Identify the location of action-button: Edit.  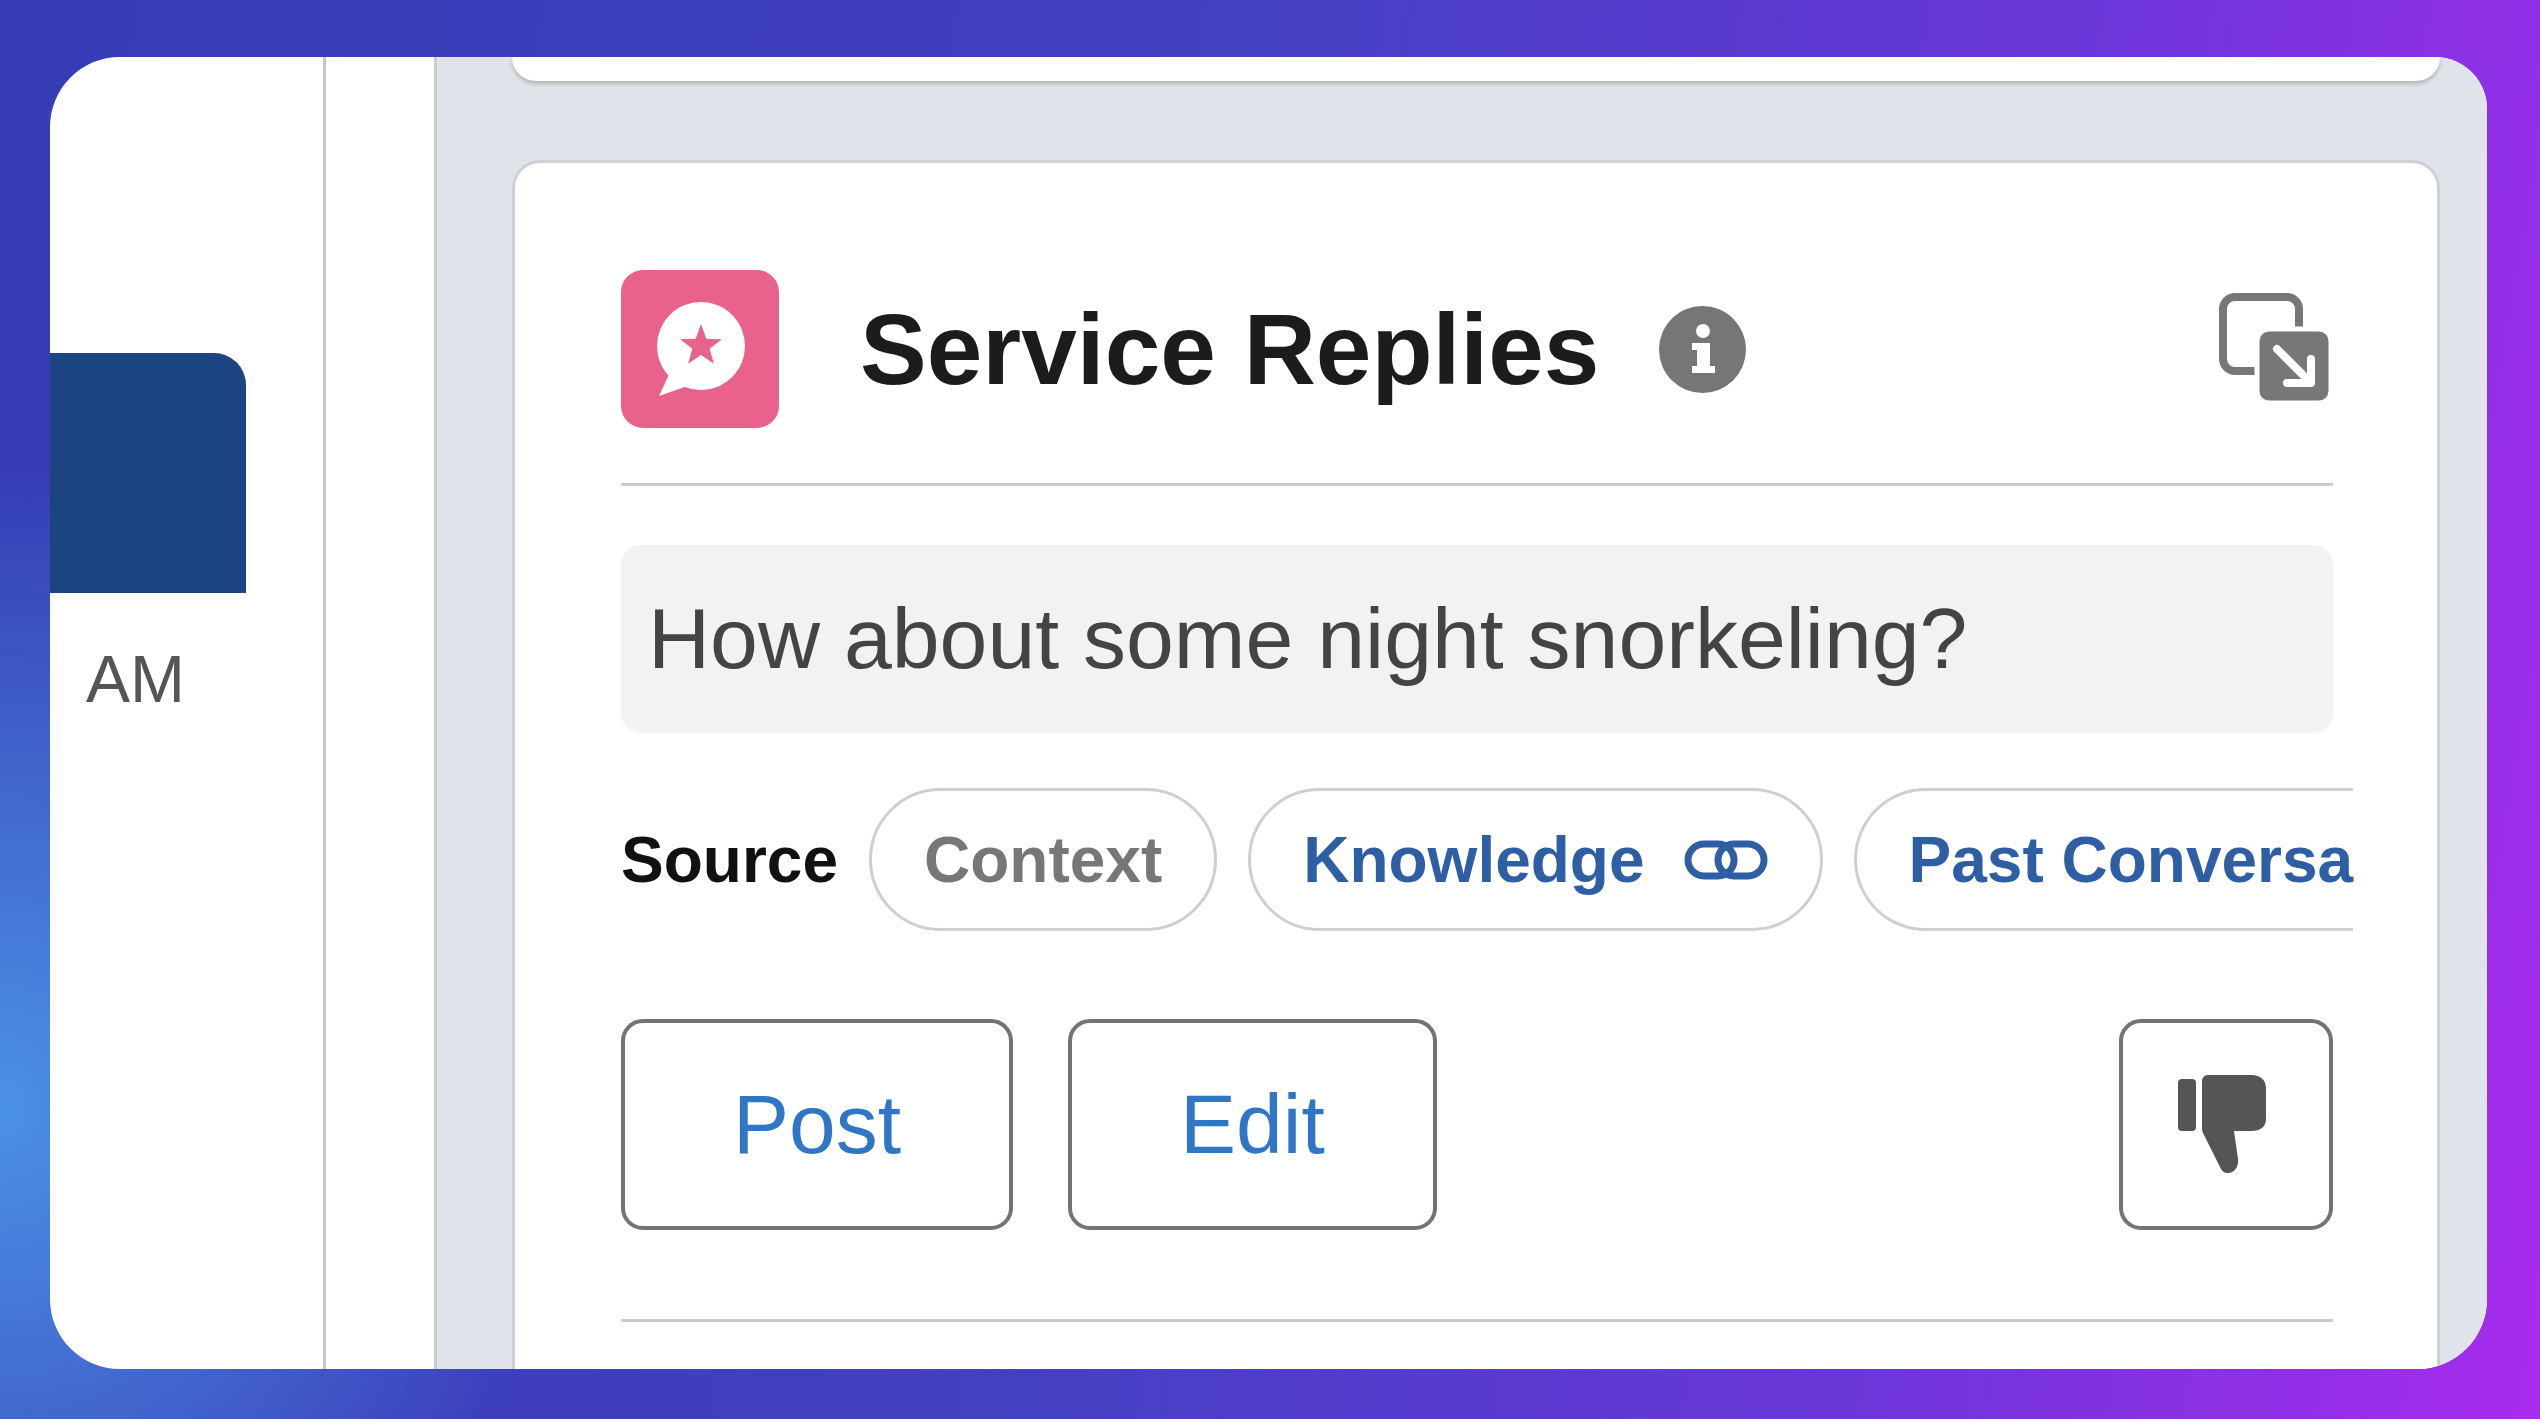
(1252, 1124).